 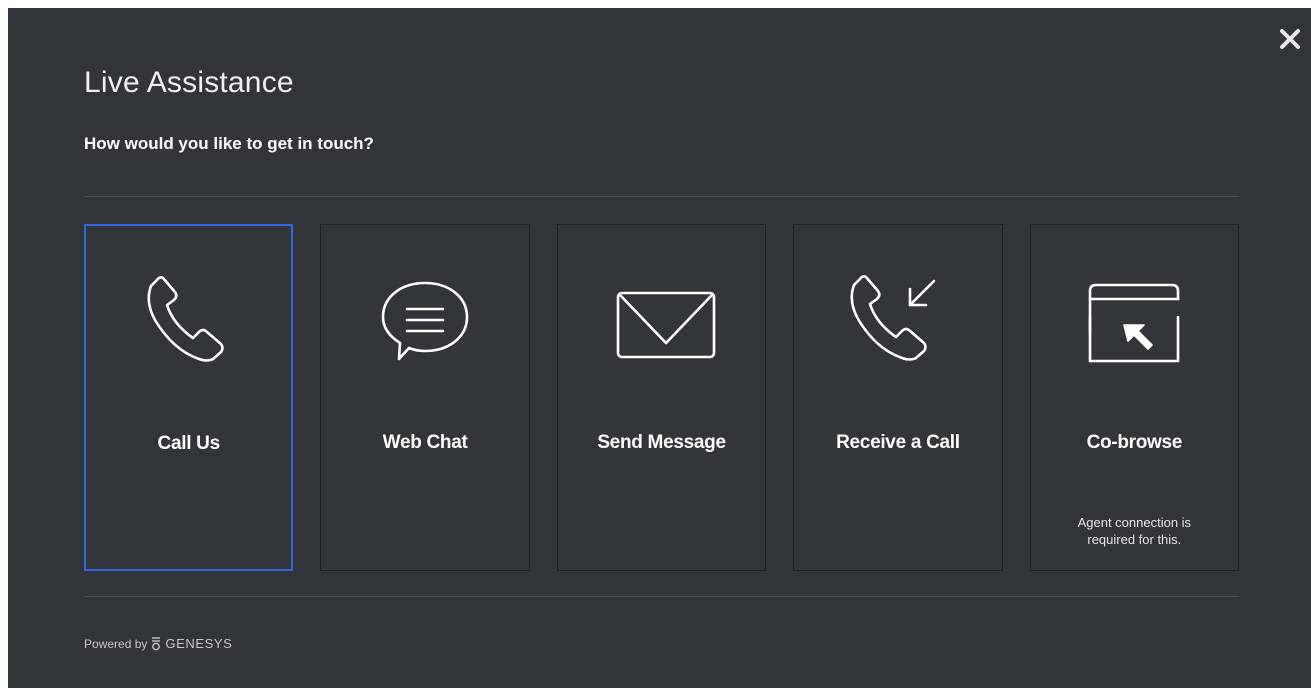 I want to click on top-divider, so click(x=661, y=196).